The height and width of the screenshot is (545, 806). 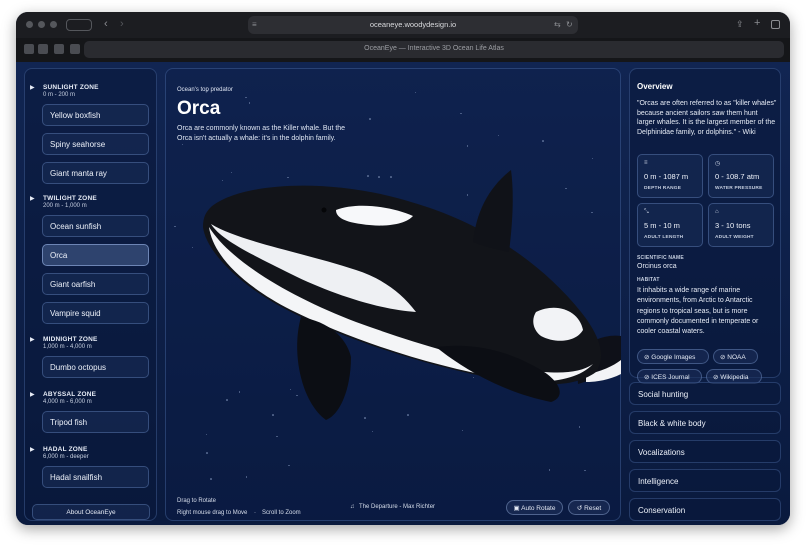 I want to click on zone-depth: 1,000 m - 4,000 m, so click(x=67, y=347).